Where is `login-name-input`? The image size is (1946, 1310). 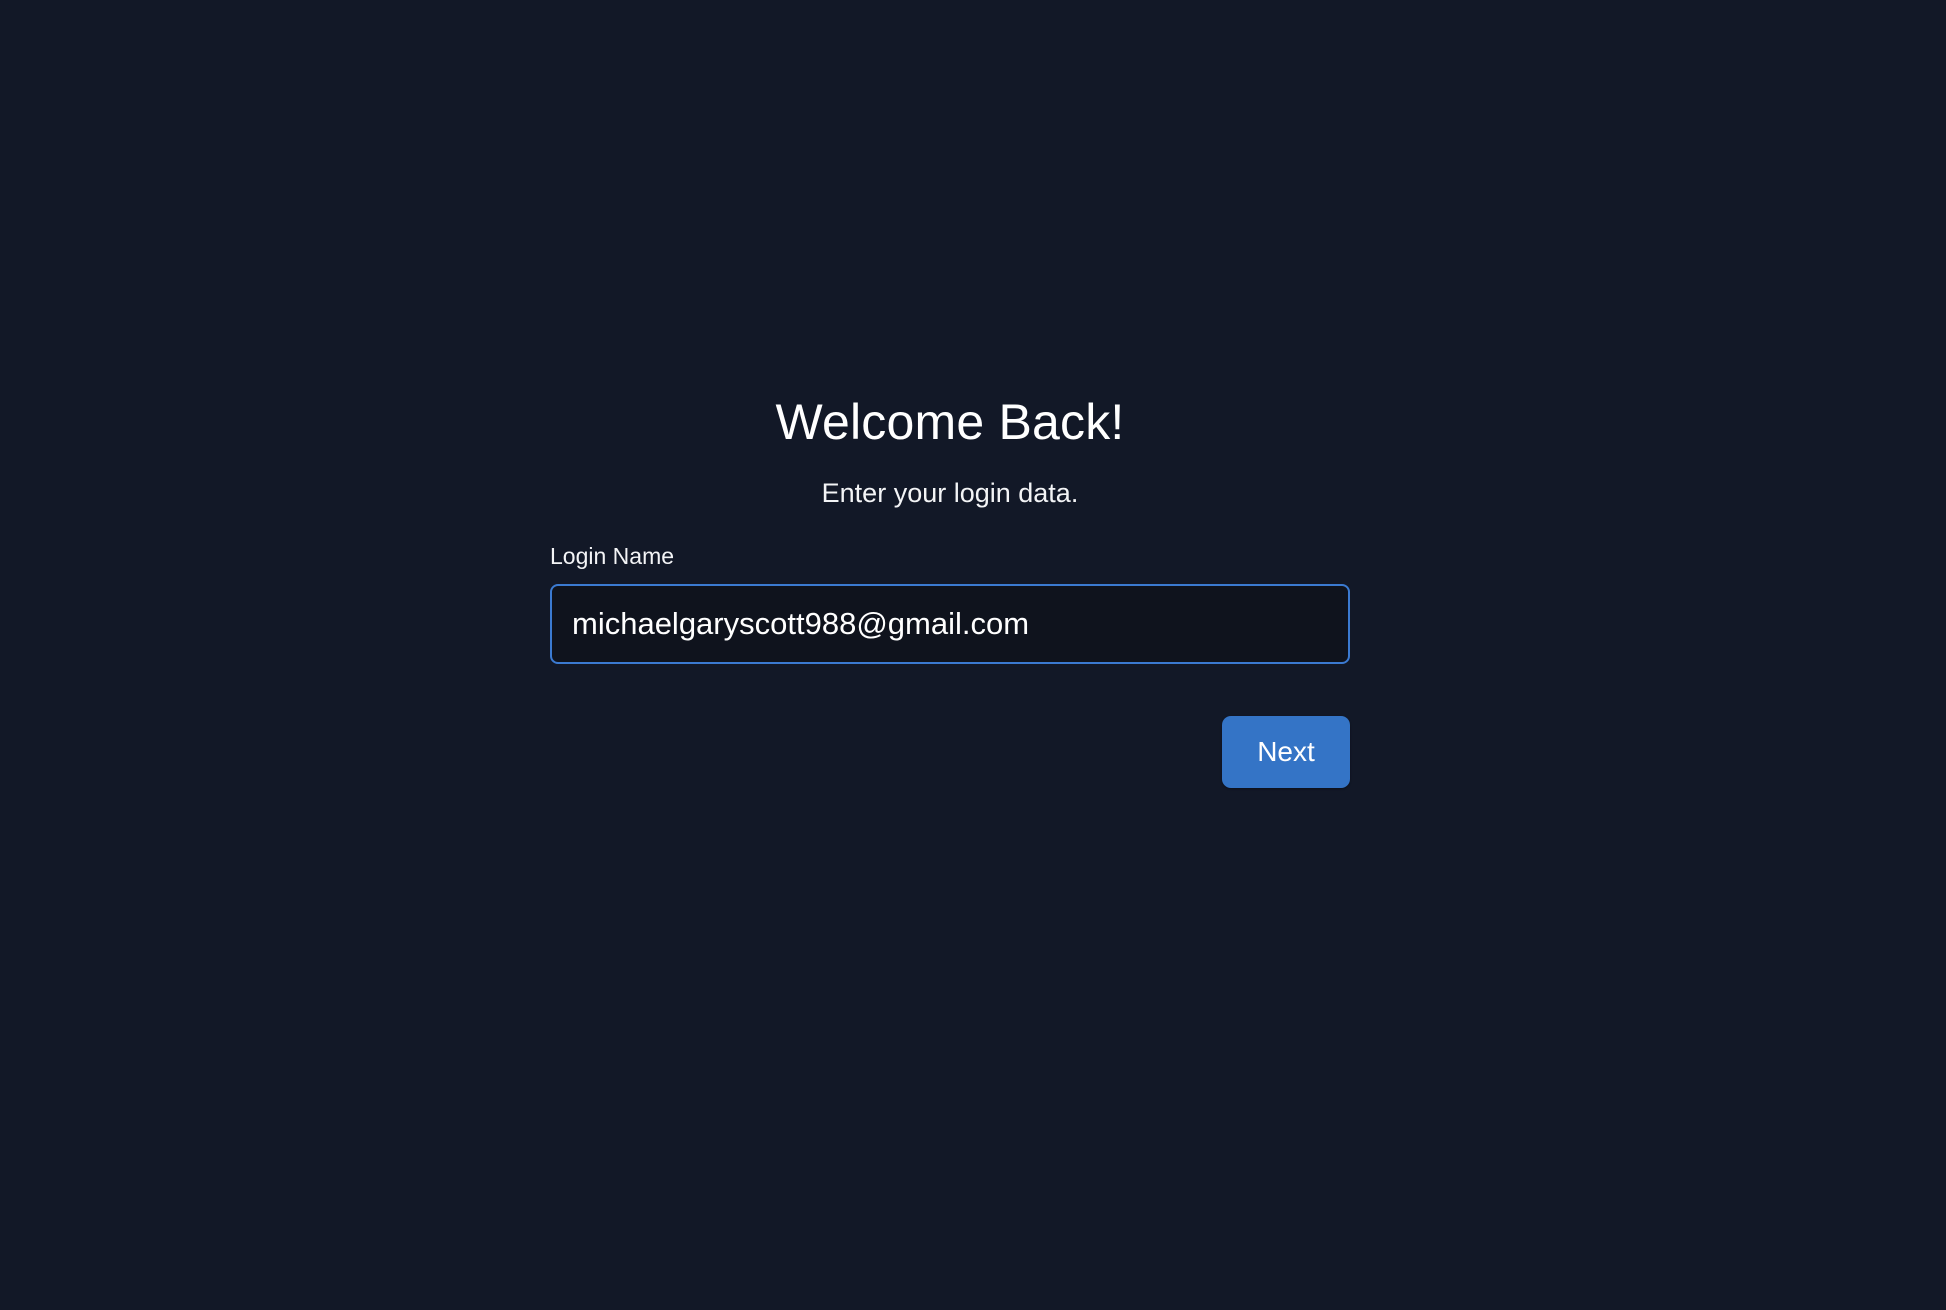 login-name-input is located at coordinates (950, 624).